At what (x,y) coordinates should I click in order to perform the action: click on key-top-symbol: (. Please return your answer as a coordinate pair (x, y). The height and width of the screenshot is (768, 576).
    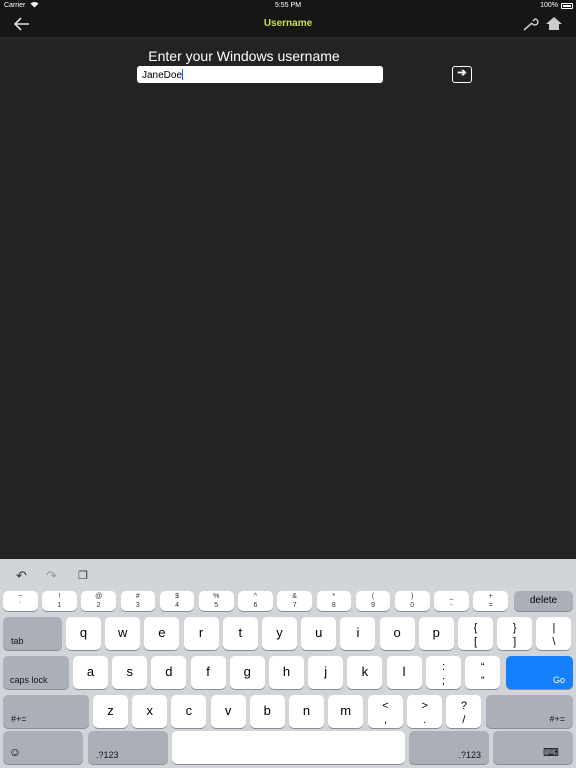
    Looking at the image, I should click on (373, 596).